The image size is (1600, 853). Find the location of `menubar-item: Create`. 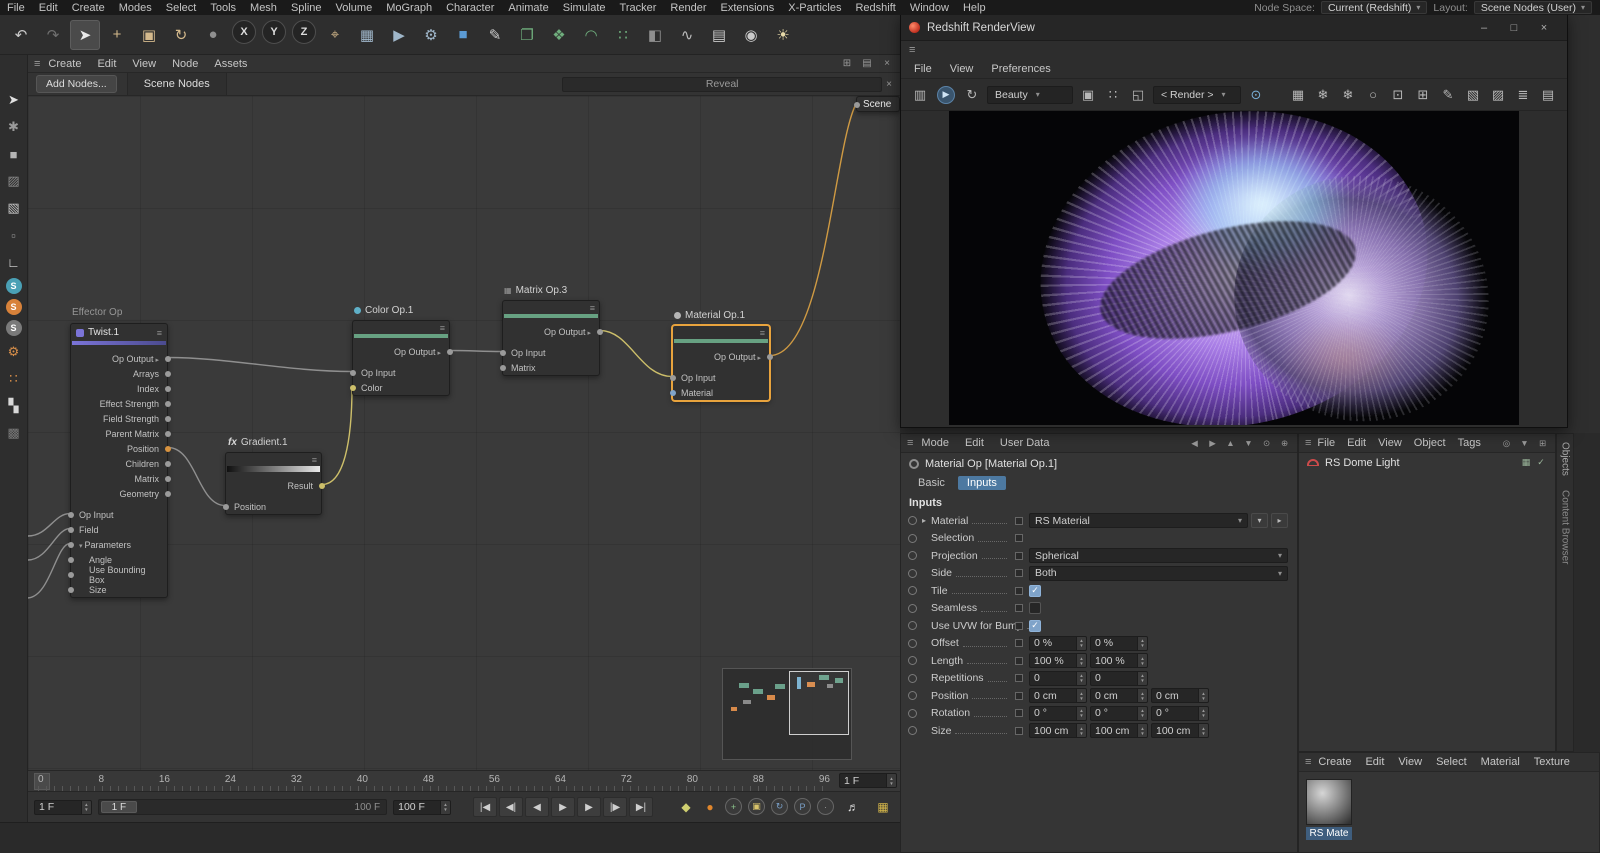

menubar-item: Create is located at coordinates (88, 8).